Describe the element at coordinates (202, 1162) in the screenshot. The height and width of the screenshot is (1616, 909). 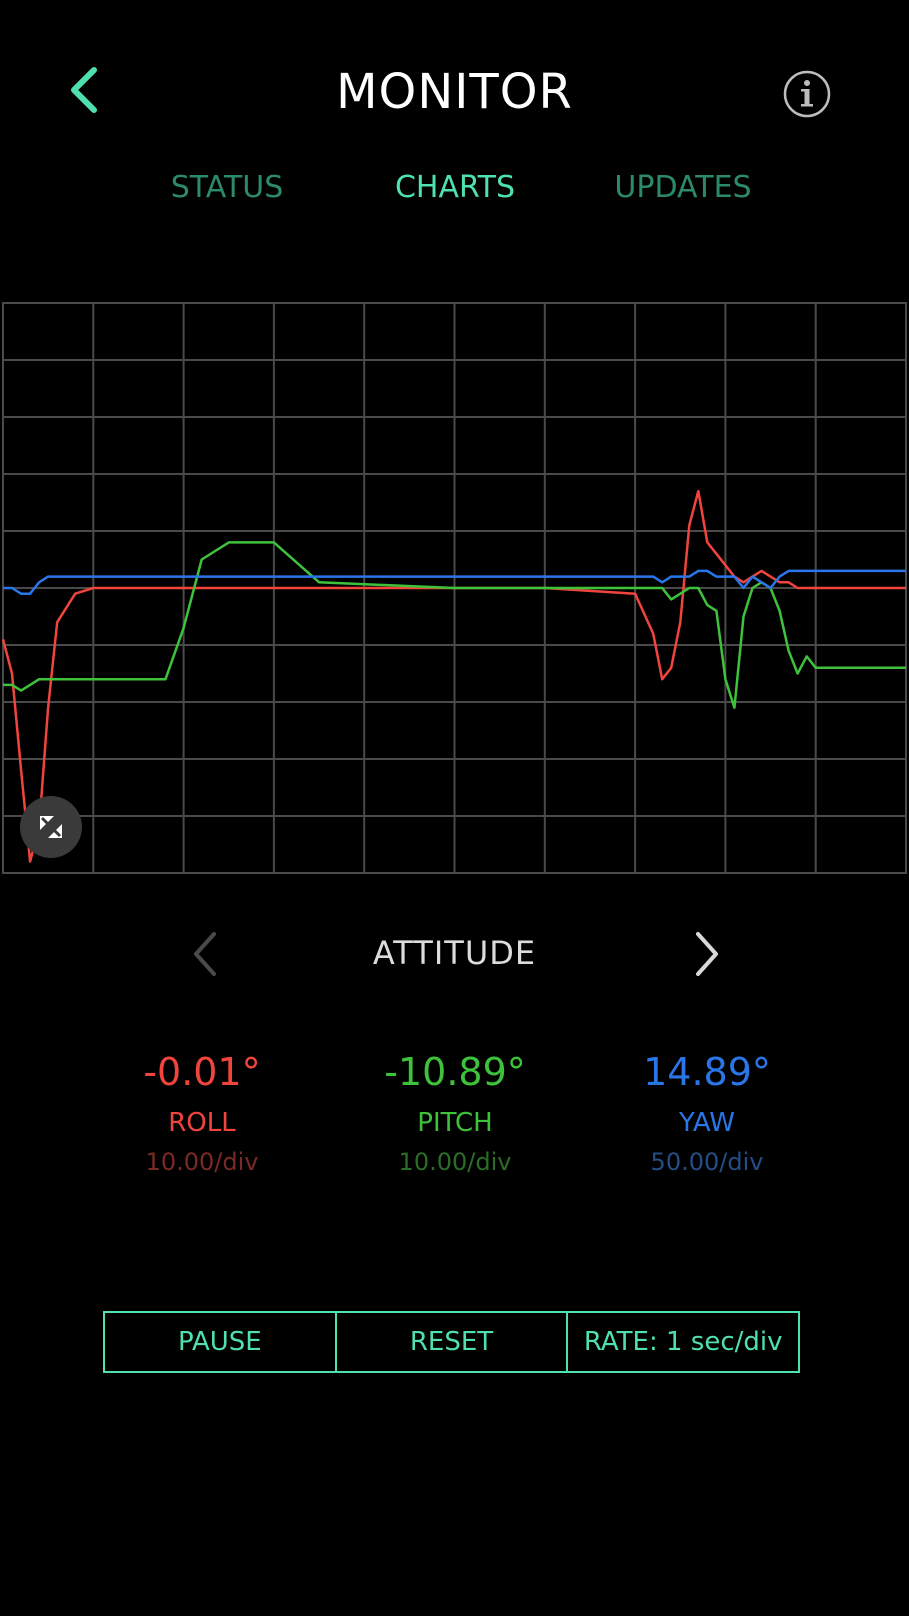
I see `roll-scale: 10.00/div` at that location.